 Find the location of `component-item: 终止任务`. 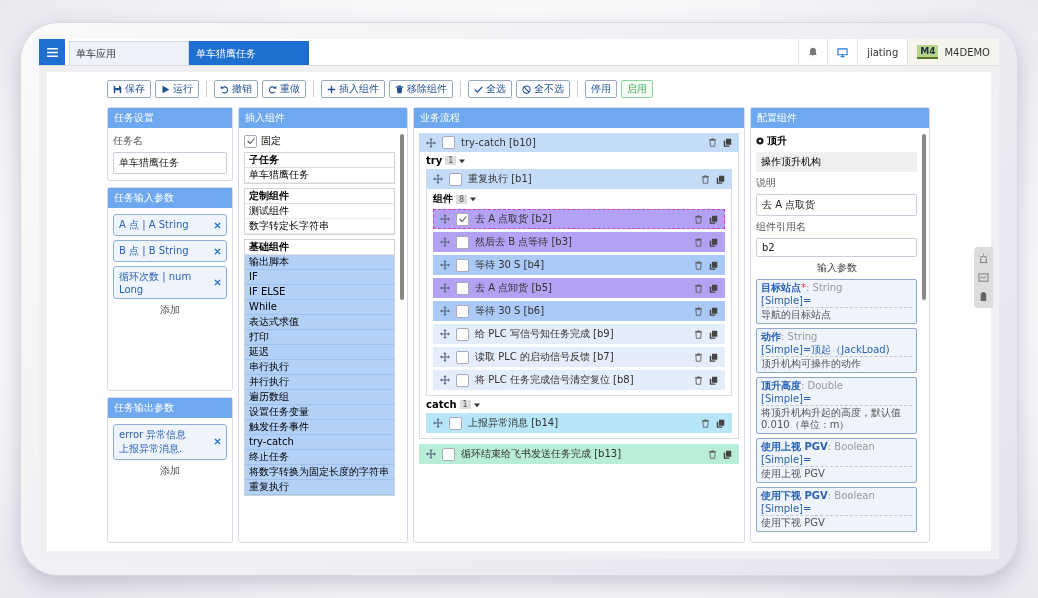

component-item: 终止任务 is located at coordinates (319, 457).